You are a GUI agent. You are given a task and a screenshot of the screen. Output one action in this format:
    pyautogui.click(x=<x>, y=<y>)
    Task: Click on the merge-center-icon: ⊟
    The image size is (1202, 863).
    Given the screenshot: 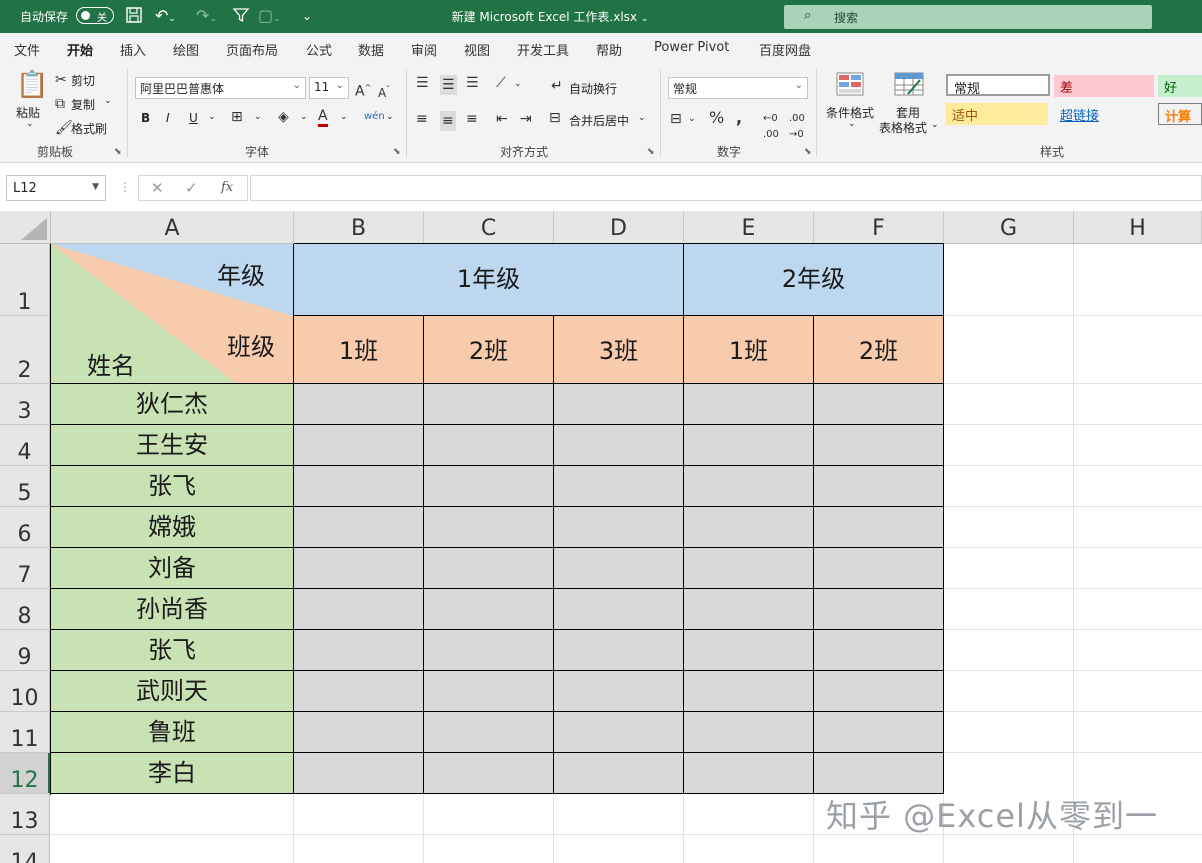 What is the action you would take?
    pyautogui.click(x=555, y=118)
    